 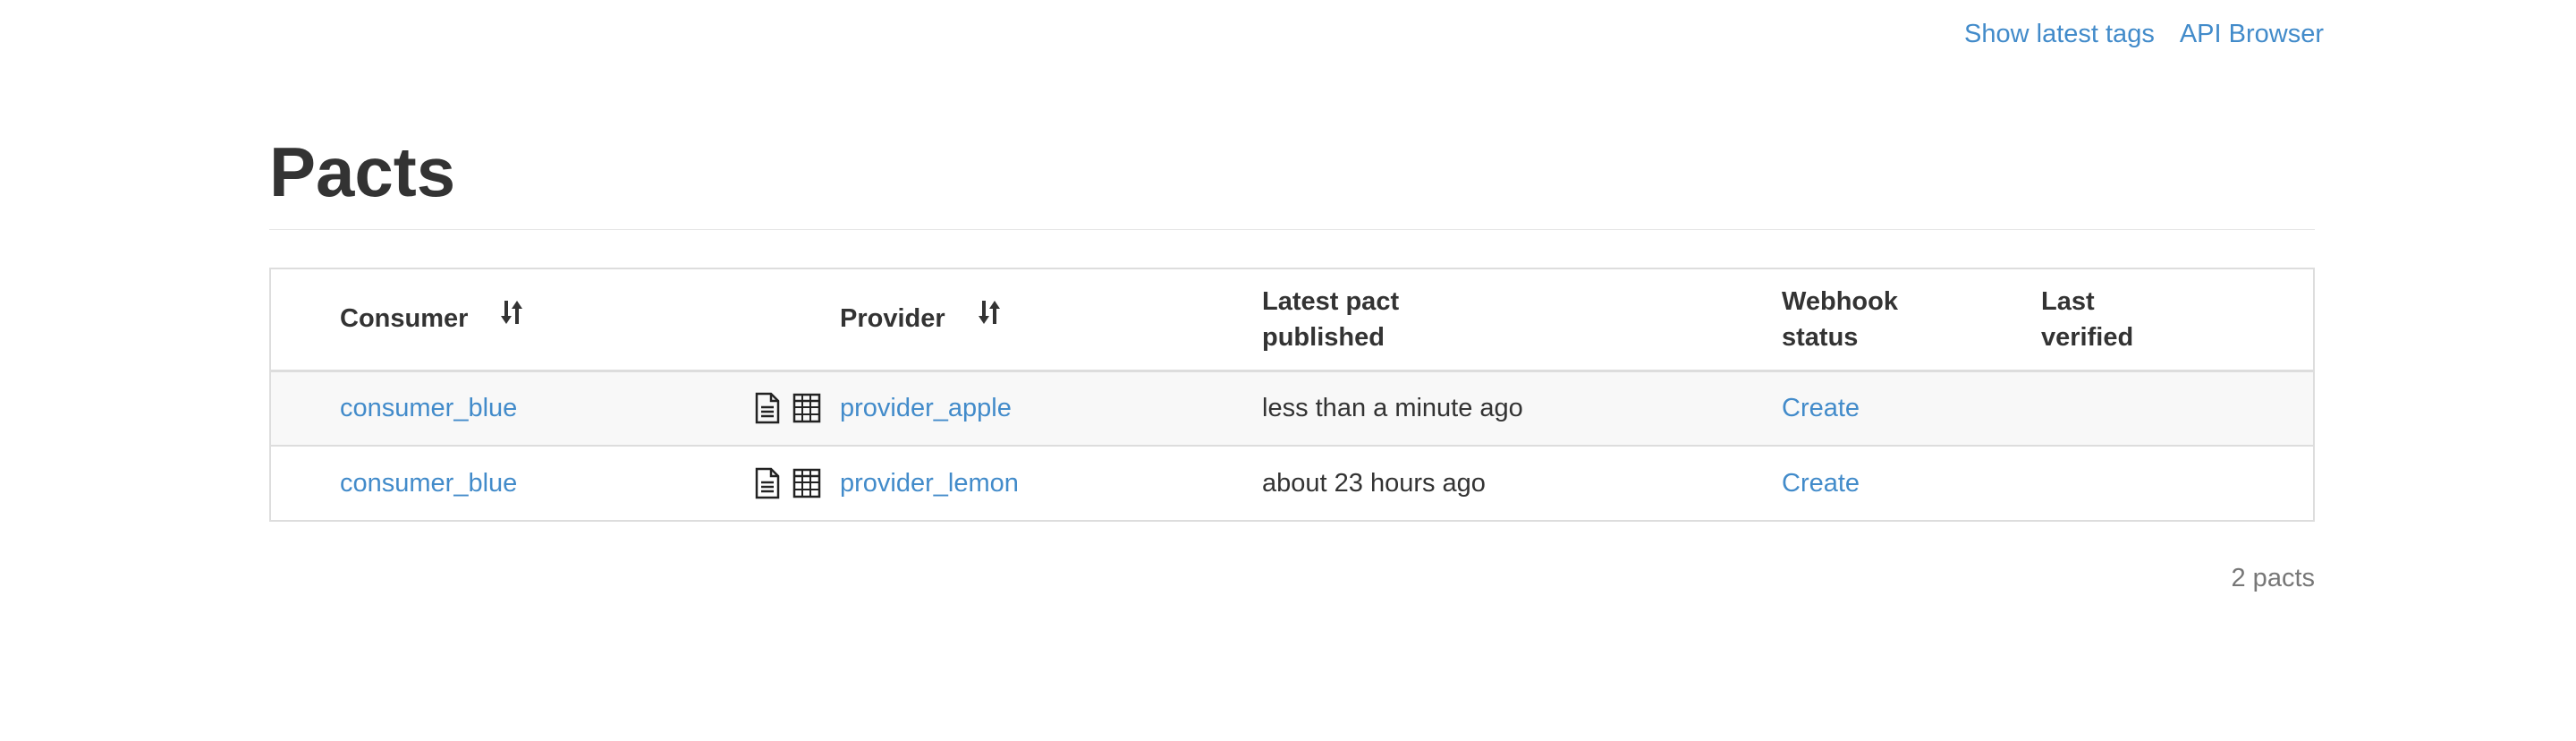 What do you see at coordinates (1051, 320) in the screenshot?
I see `provider-column-header: Provider` at bounding box center [1051, 320].